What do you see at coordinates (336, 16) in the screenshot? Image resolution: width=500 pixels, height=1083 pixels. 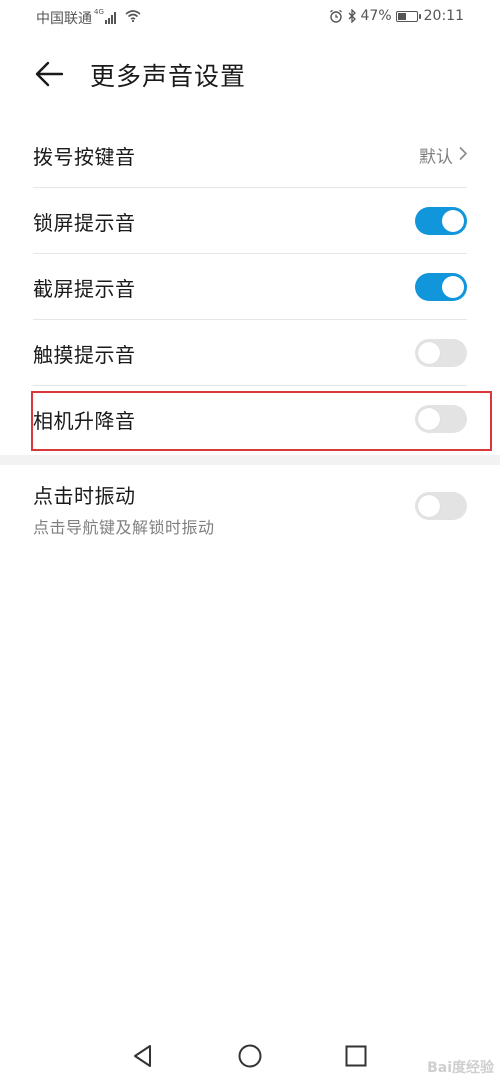 I see `alarm-icon` at bounding box center [336, 16].